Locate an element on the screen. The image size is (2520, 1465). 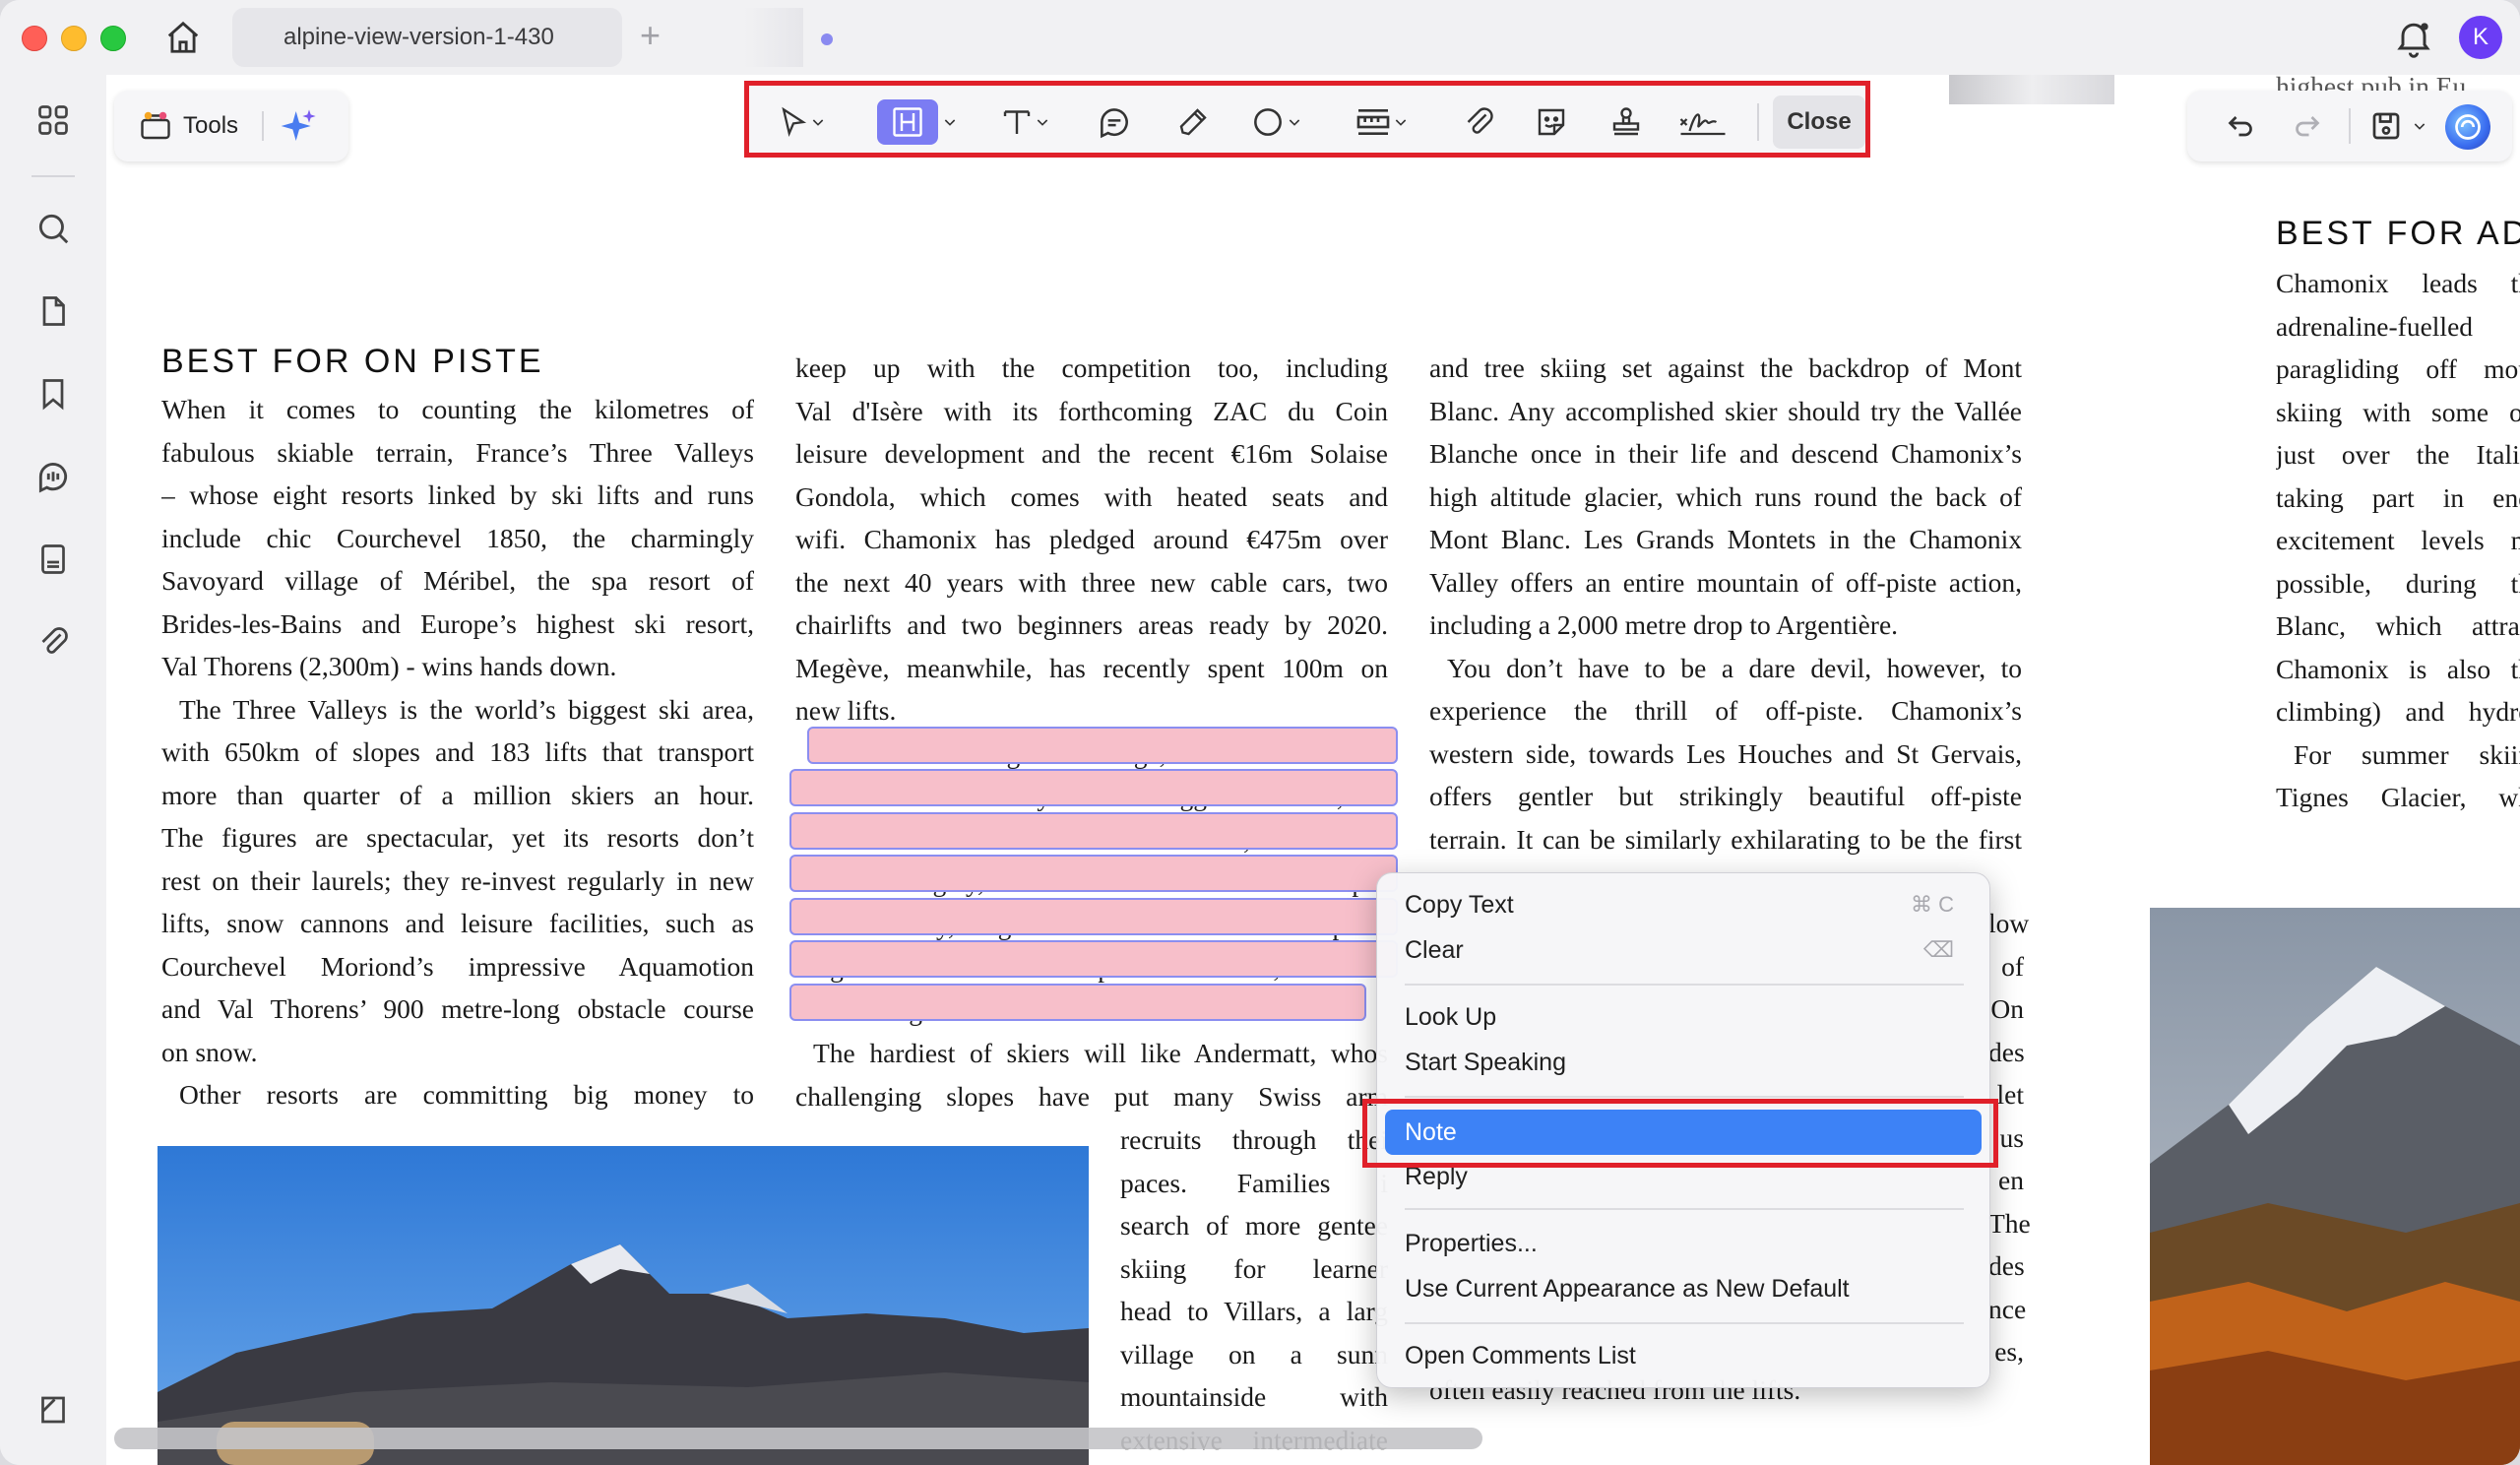
sidebar-toggle-button is located at coordinates (53, 1409).